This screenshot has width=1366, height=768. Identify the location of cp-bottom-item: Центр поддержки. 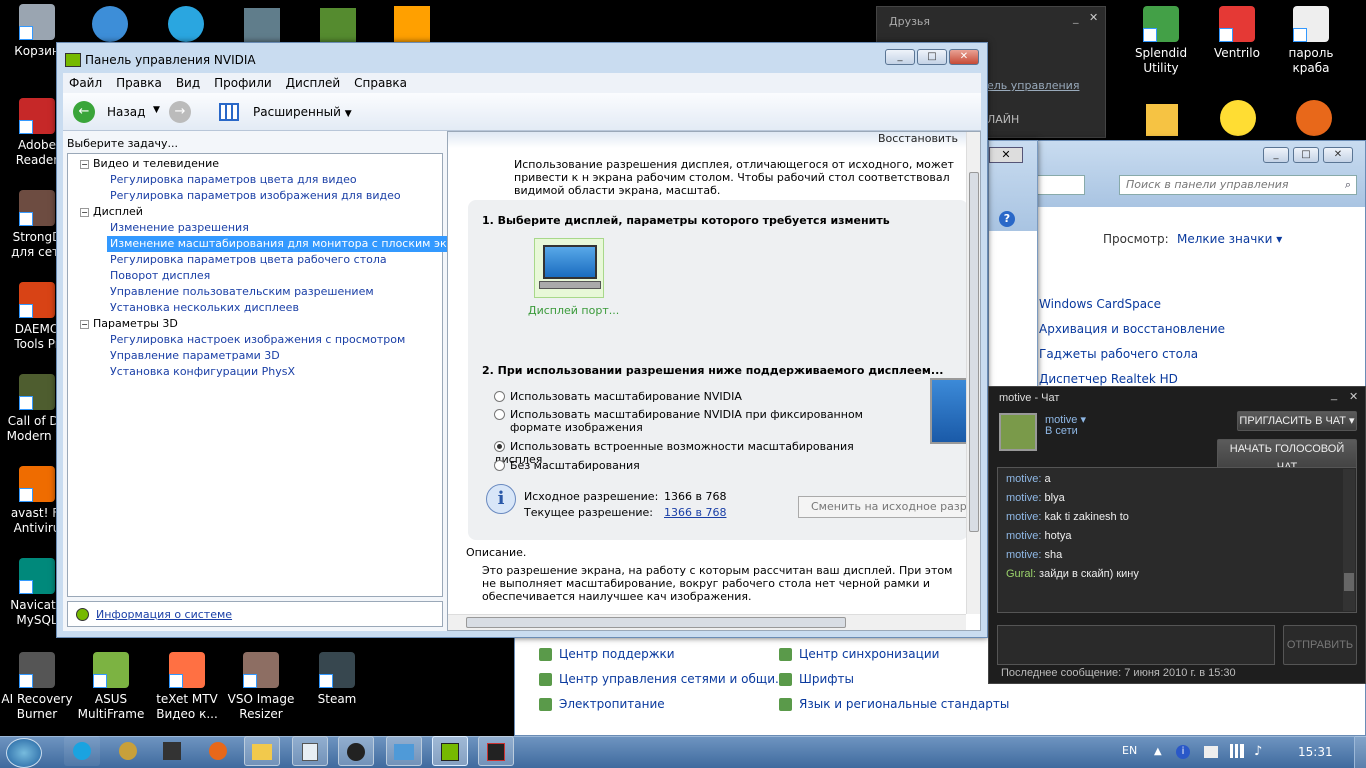
(607, 654).